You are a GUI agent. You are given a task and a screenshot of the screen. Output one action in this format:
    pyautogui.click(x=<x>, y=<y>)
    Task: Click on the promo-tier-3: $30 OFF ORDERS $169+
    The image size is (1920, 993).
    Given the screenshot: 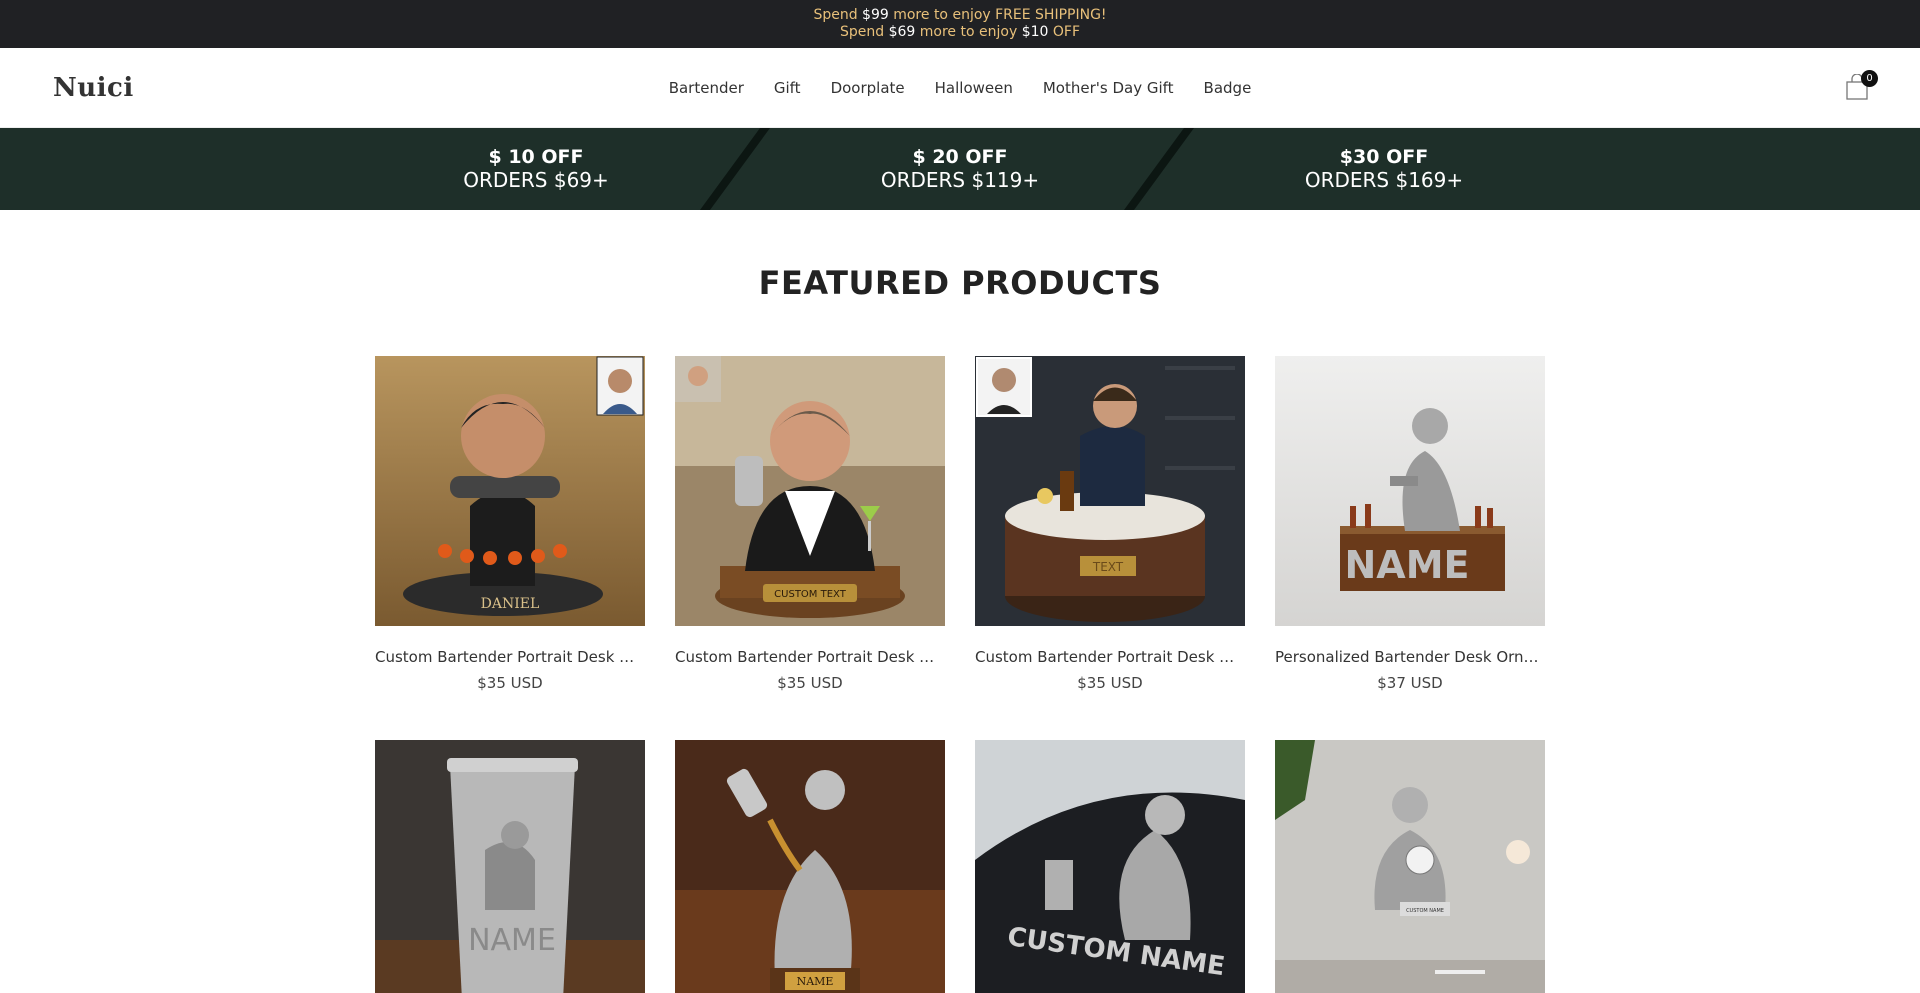 What is the action you would take?
    pyautogui.click(x=1384, y=169)
    